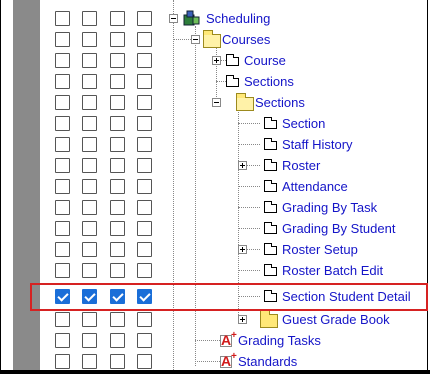 The width and height of the screenshot is (430, 374). I want to click on tree-label: Courses, so click(246, 39).